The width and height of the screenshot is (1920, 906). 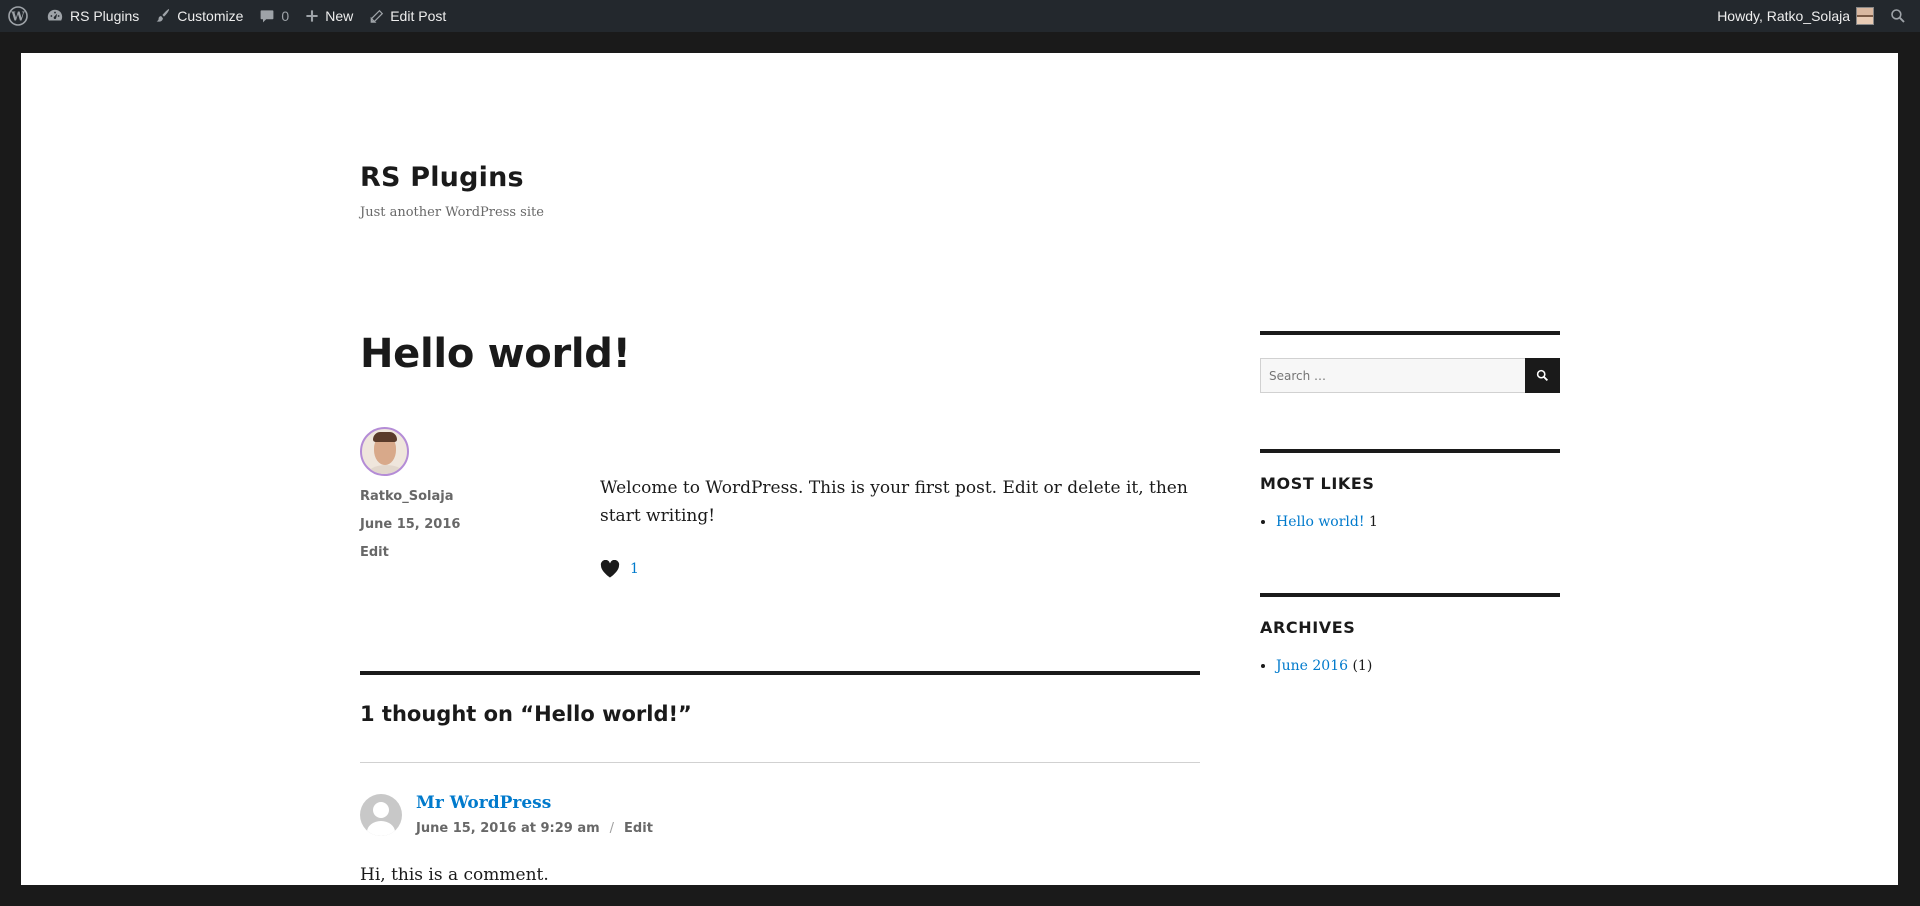 What do you see at coordinates (508, 828) in the screenshot?
I see `comment-date-link: June 15, 2016 at 9:29 am` at bounding box center [508, 828].